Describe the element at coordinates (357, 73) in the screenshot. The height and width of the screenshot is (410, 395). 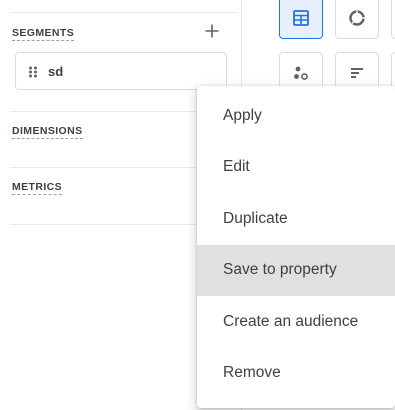
I see `bar-chart-icon` at that location.